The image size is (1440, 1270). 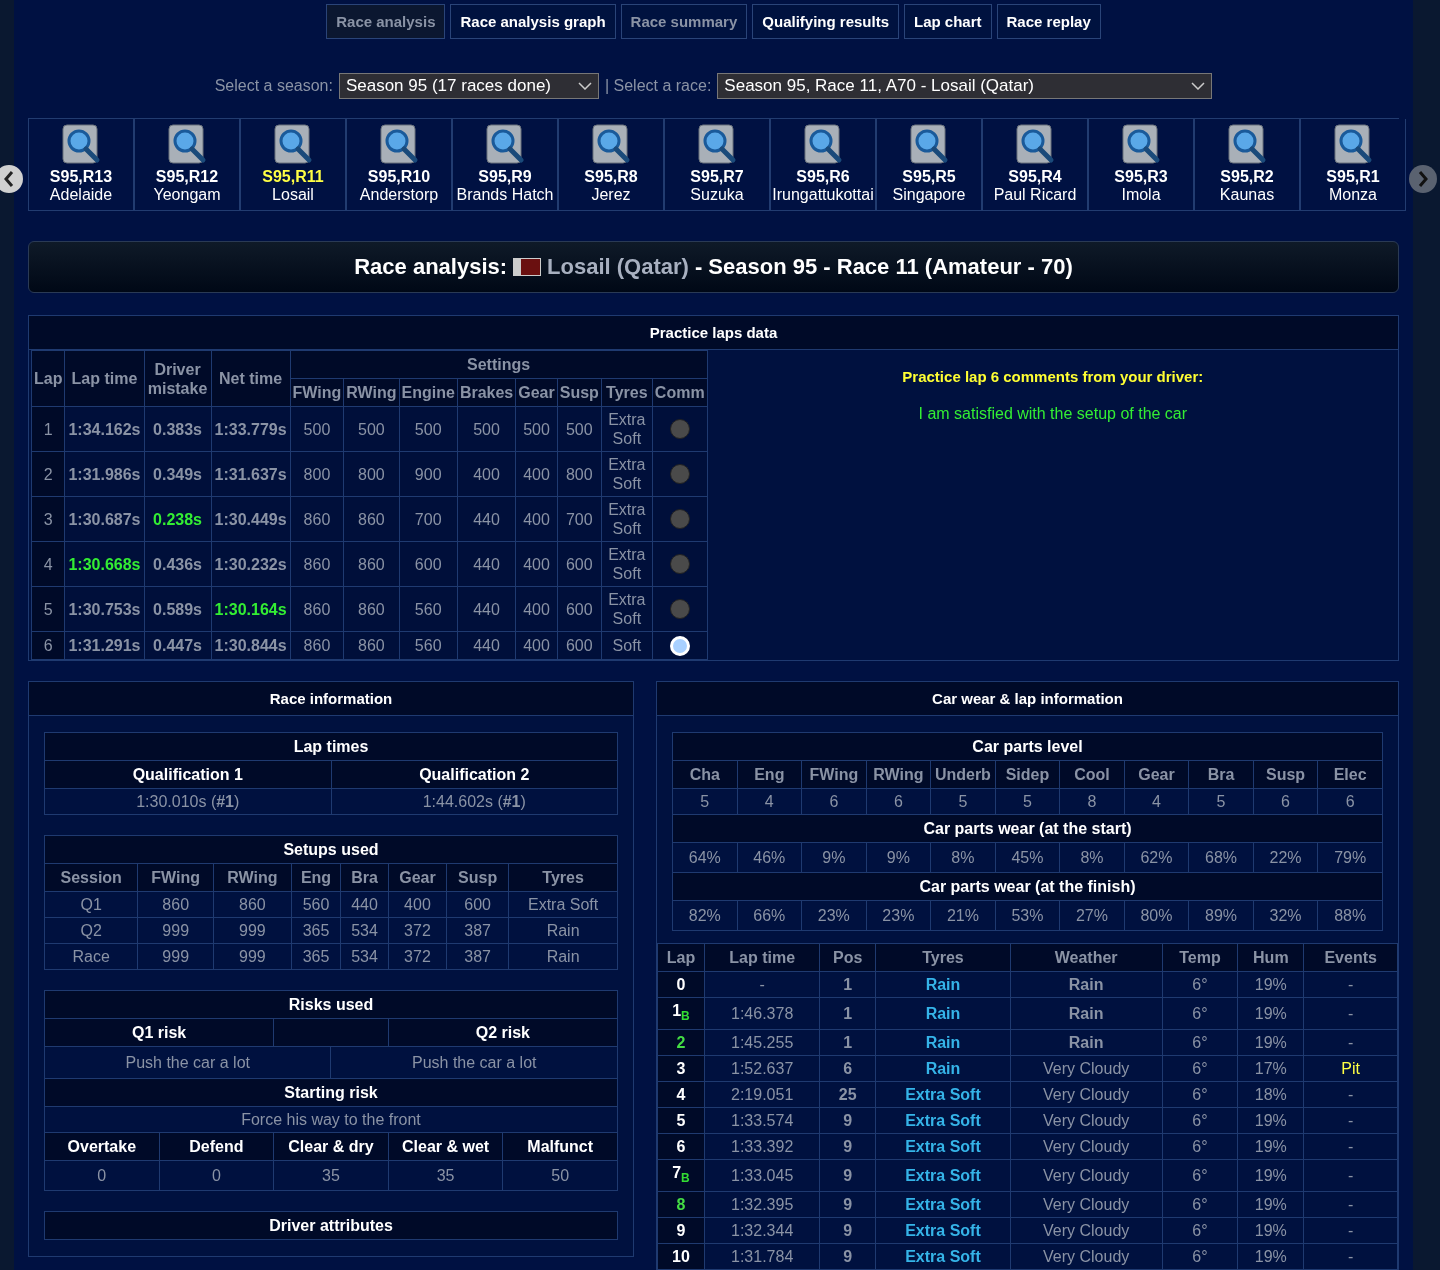 What do you see at coordinates (1350, 1013) in the screenshot?
I see `table-cell: -` at bounding box center [1350, 1013].